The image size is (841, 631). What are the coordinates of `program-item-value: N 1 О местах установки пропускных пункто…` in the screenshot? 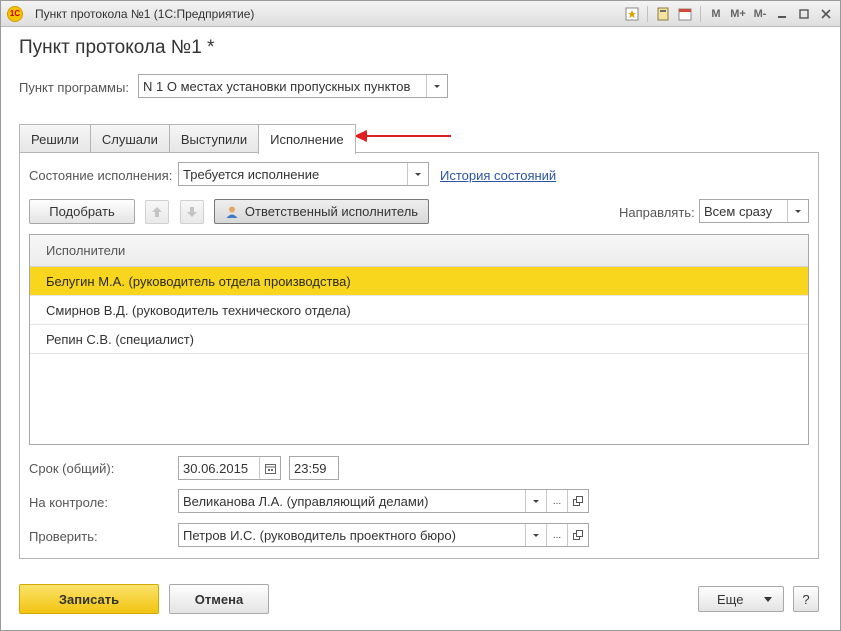 It's located at (277, 86).